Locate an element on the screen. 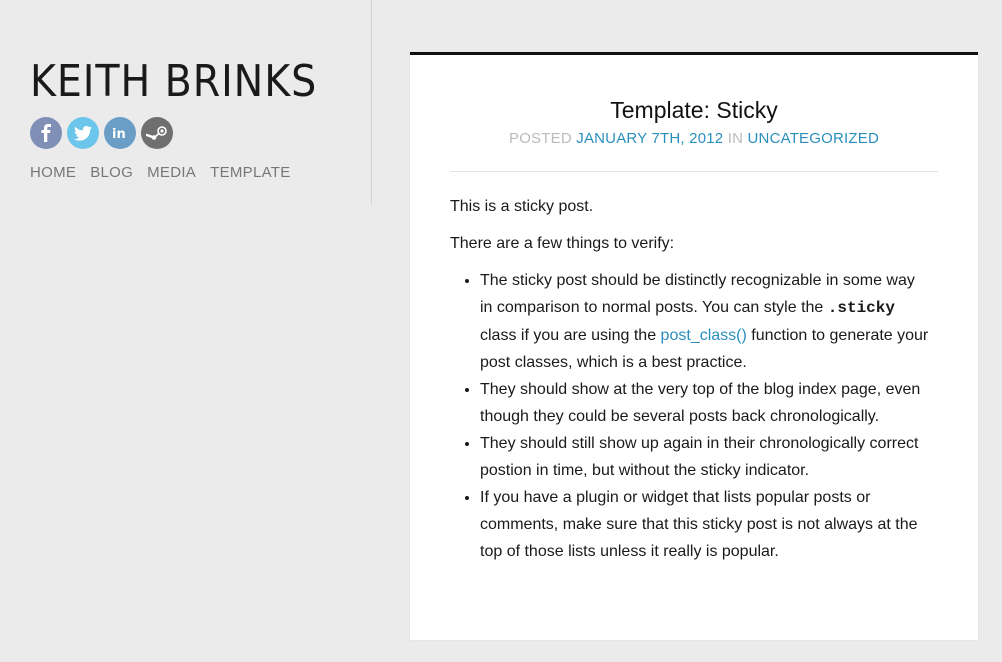 The height and width of the screenshot is (662, 1002). paragraph: There are a few things to verify: is located at coordinates (562, 243).